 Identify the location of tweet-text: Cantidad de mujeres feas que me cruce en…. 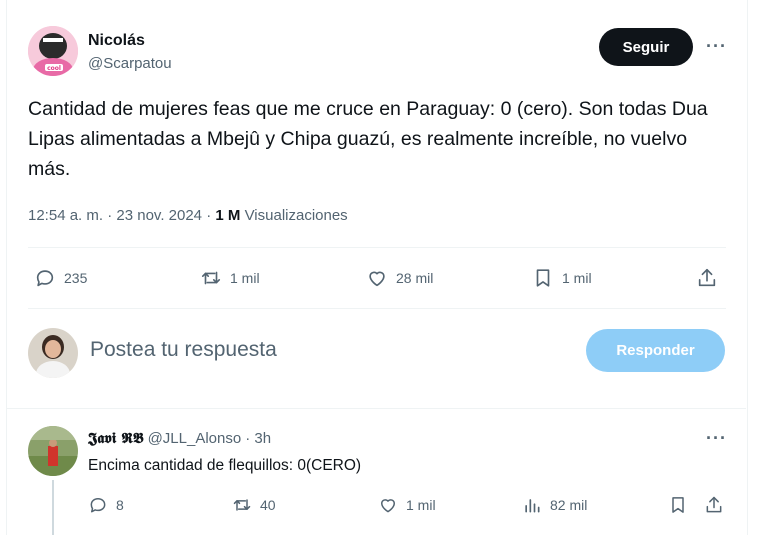
(368, 139).